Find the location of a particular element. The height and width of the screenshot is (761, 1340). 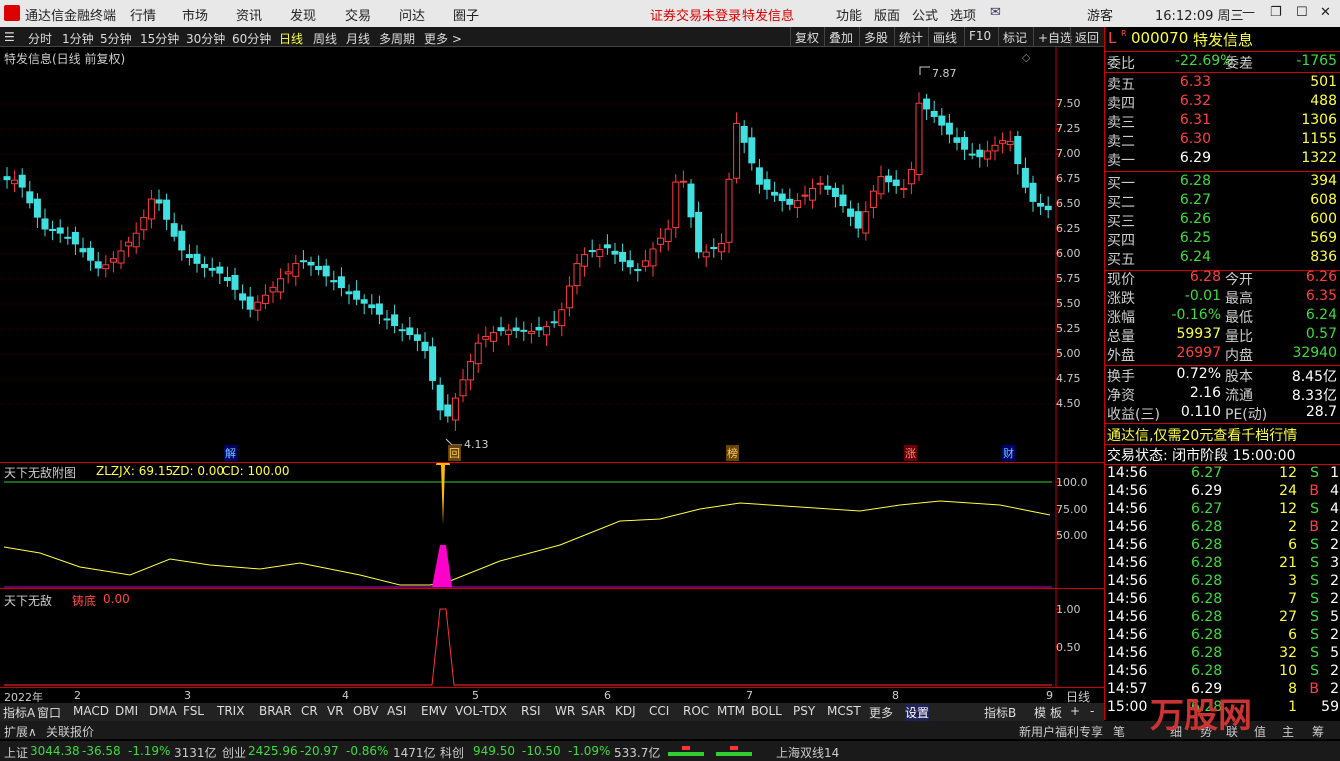

promo-link: 新用户福利专享 is located at coordinates (1061, 731).